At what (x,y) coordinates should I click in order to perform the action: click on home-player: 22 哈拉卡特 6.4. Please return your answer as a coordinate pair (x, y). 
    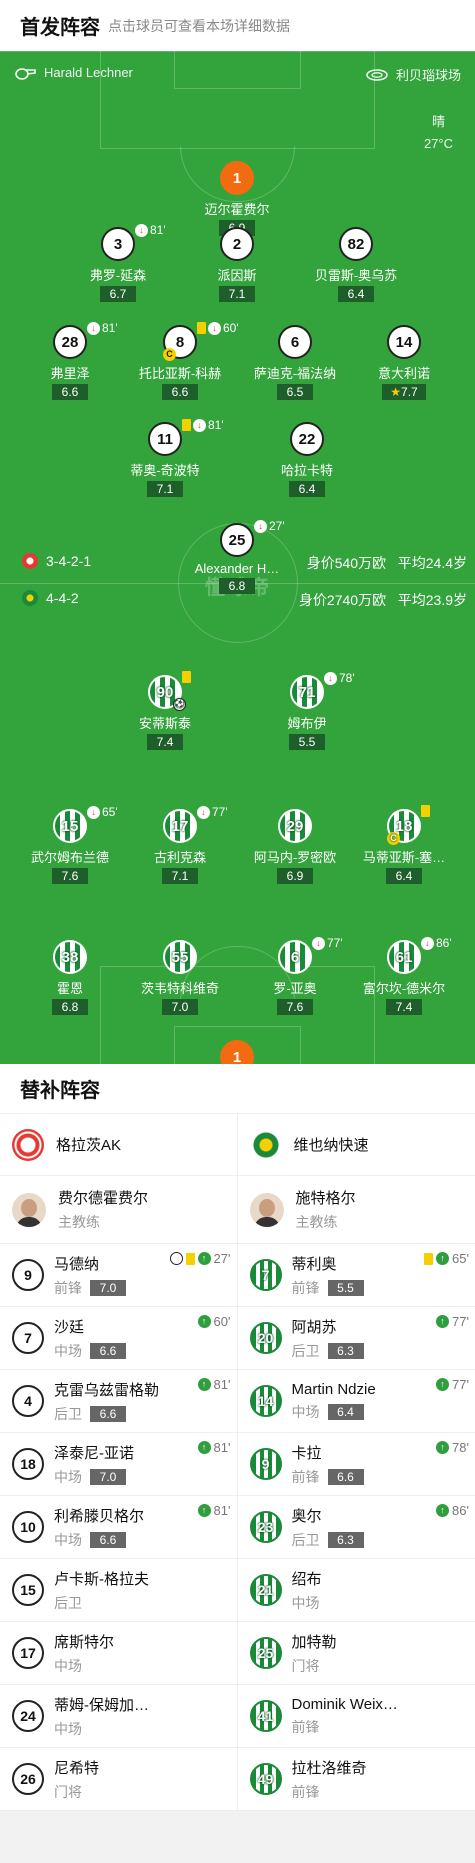
    Looking at the image, I should click on (307, 460).